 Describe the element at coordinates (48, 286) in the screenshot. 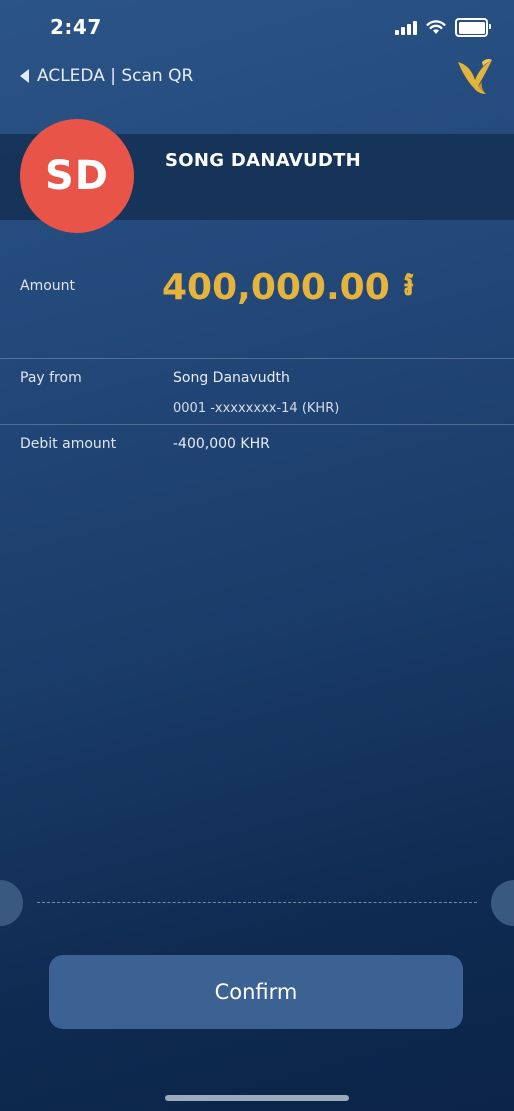

I see `amount-label: Amount` at that location.